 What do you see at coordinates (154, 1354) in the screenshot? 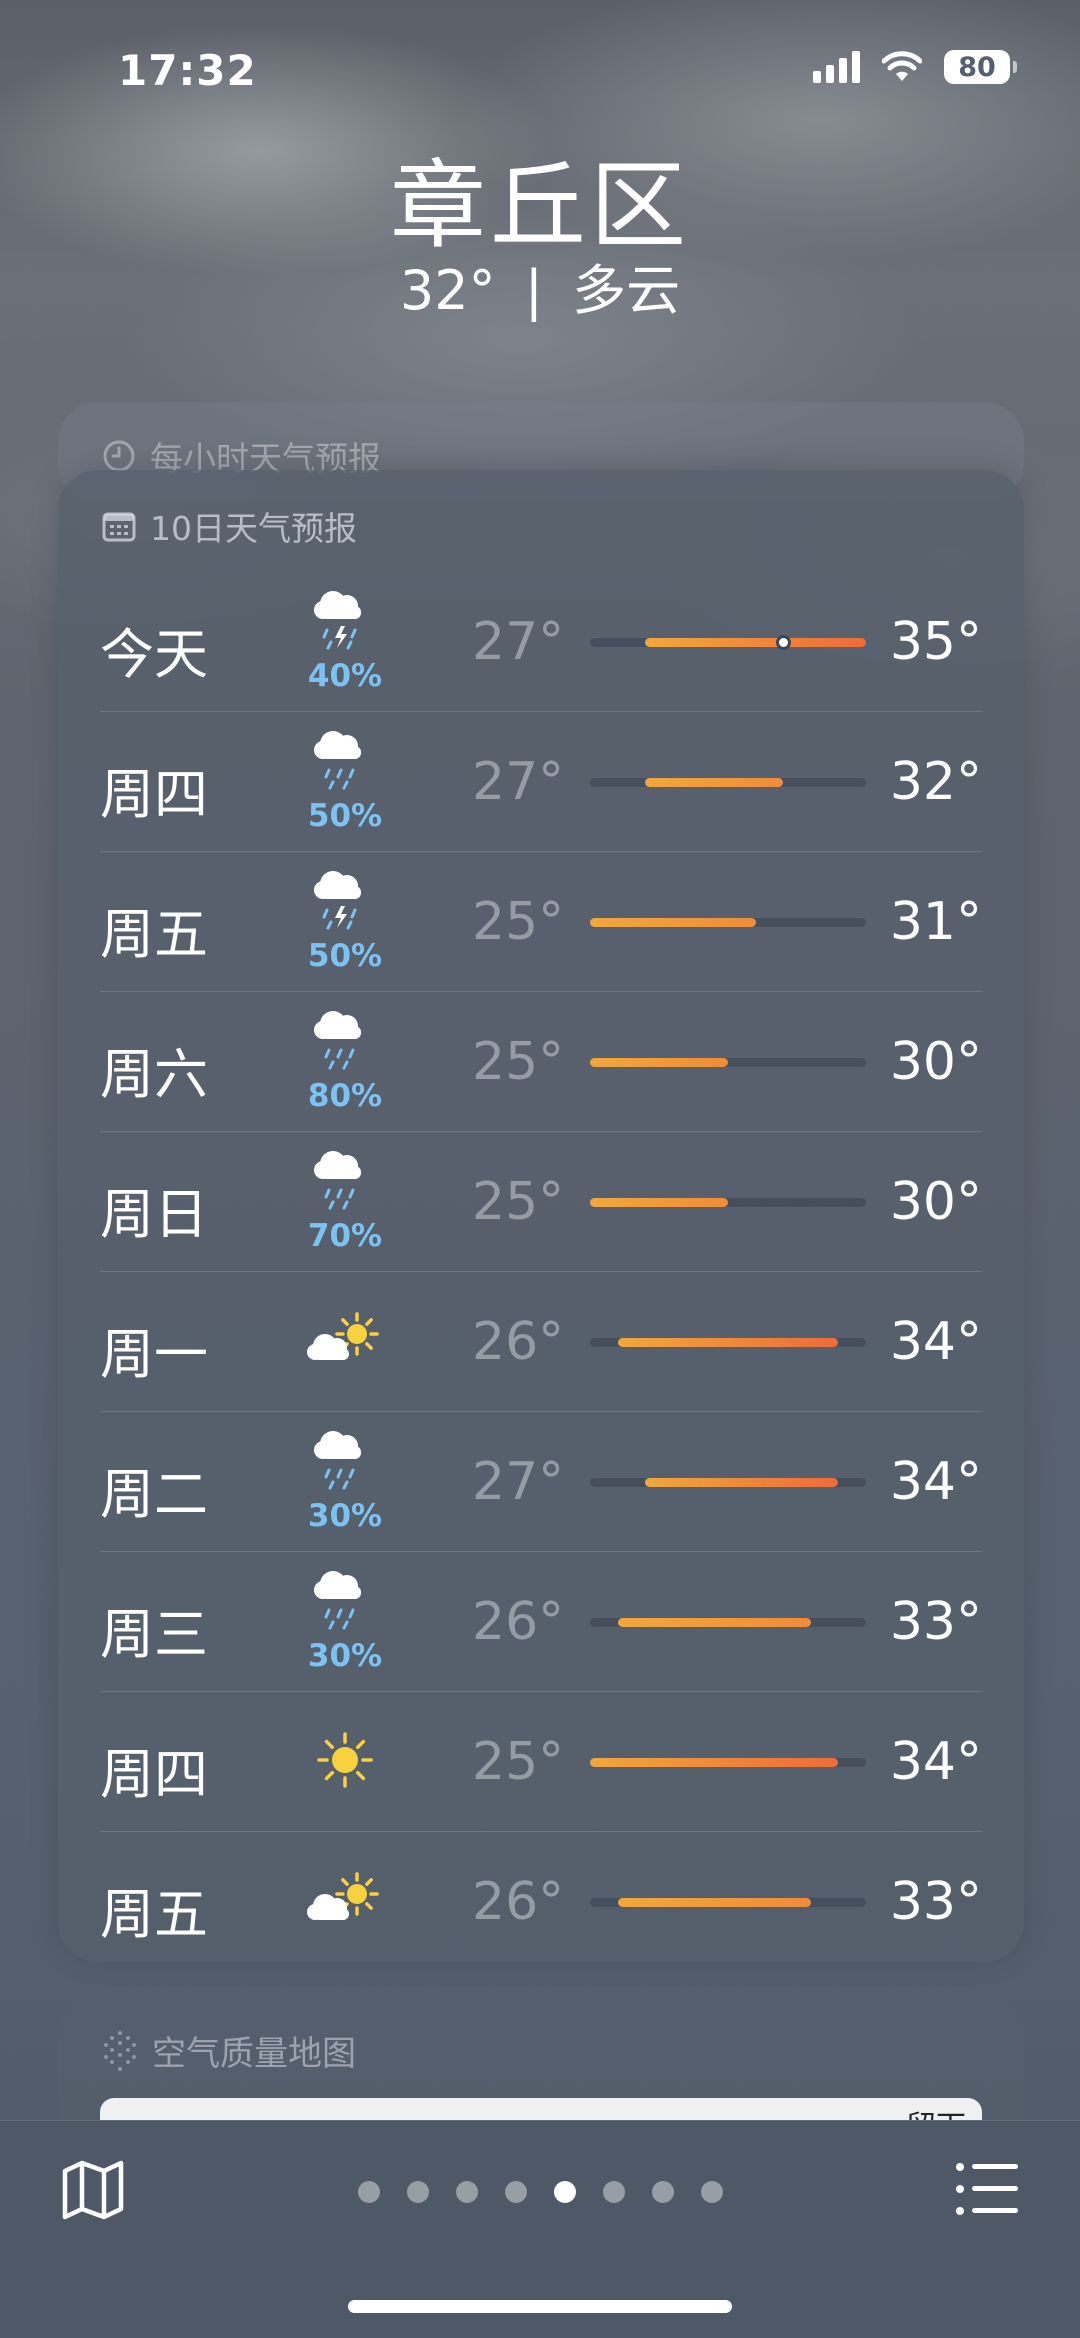
I see `forecast-day: 周一` at bounding box center [154, 1354].